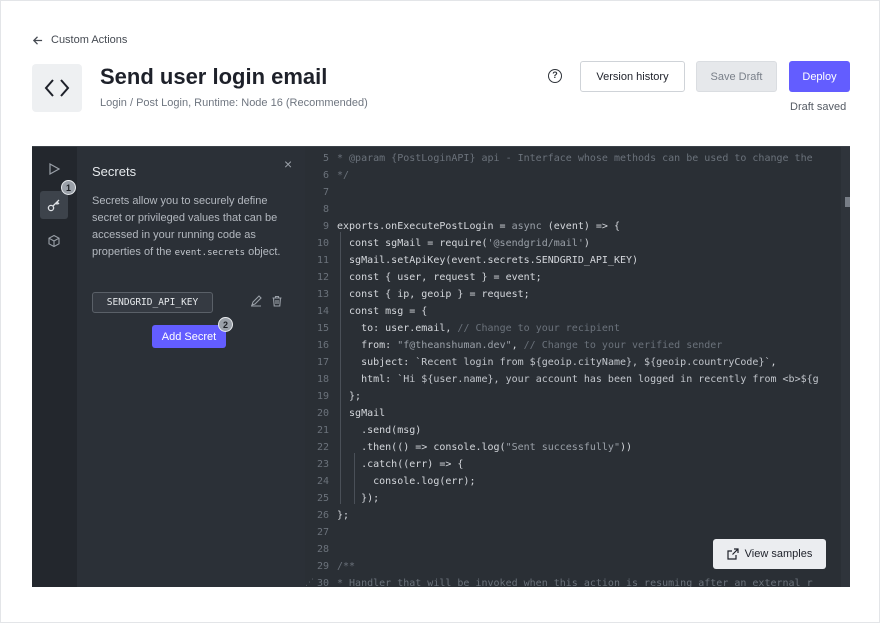  Describe the element at coordinates (463, 243) in the screenshot. I see `line-content: const sgMail = require('@sendgrid/mail')` at that location.